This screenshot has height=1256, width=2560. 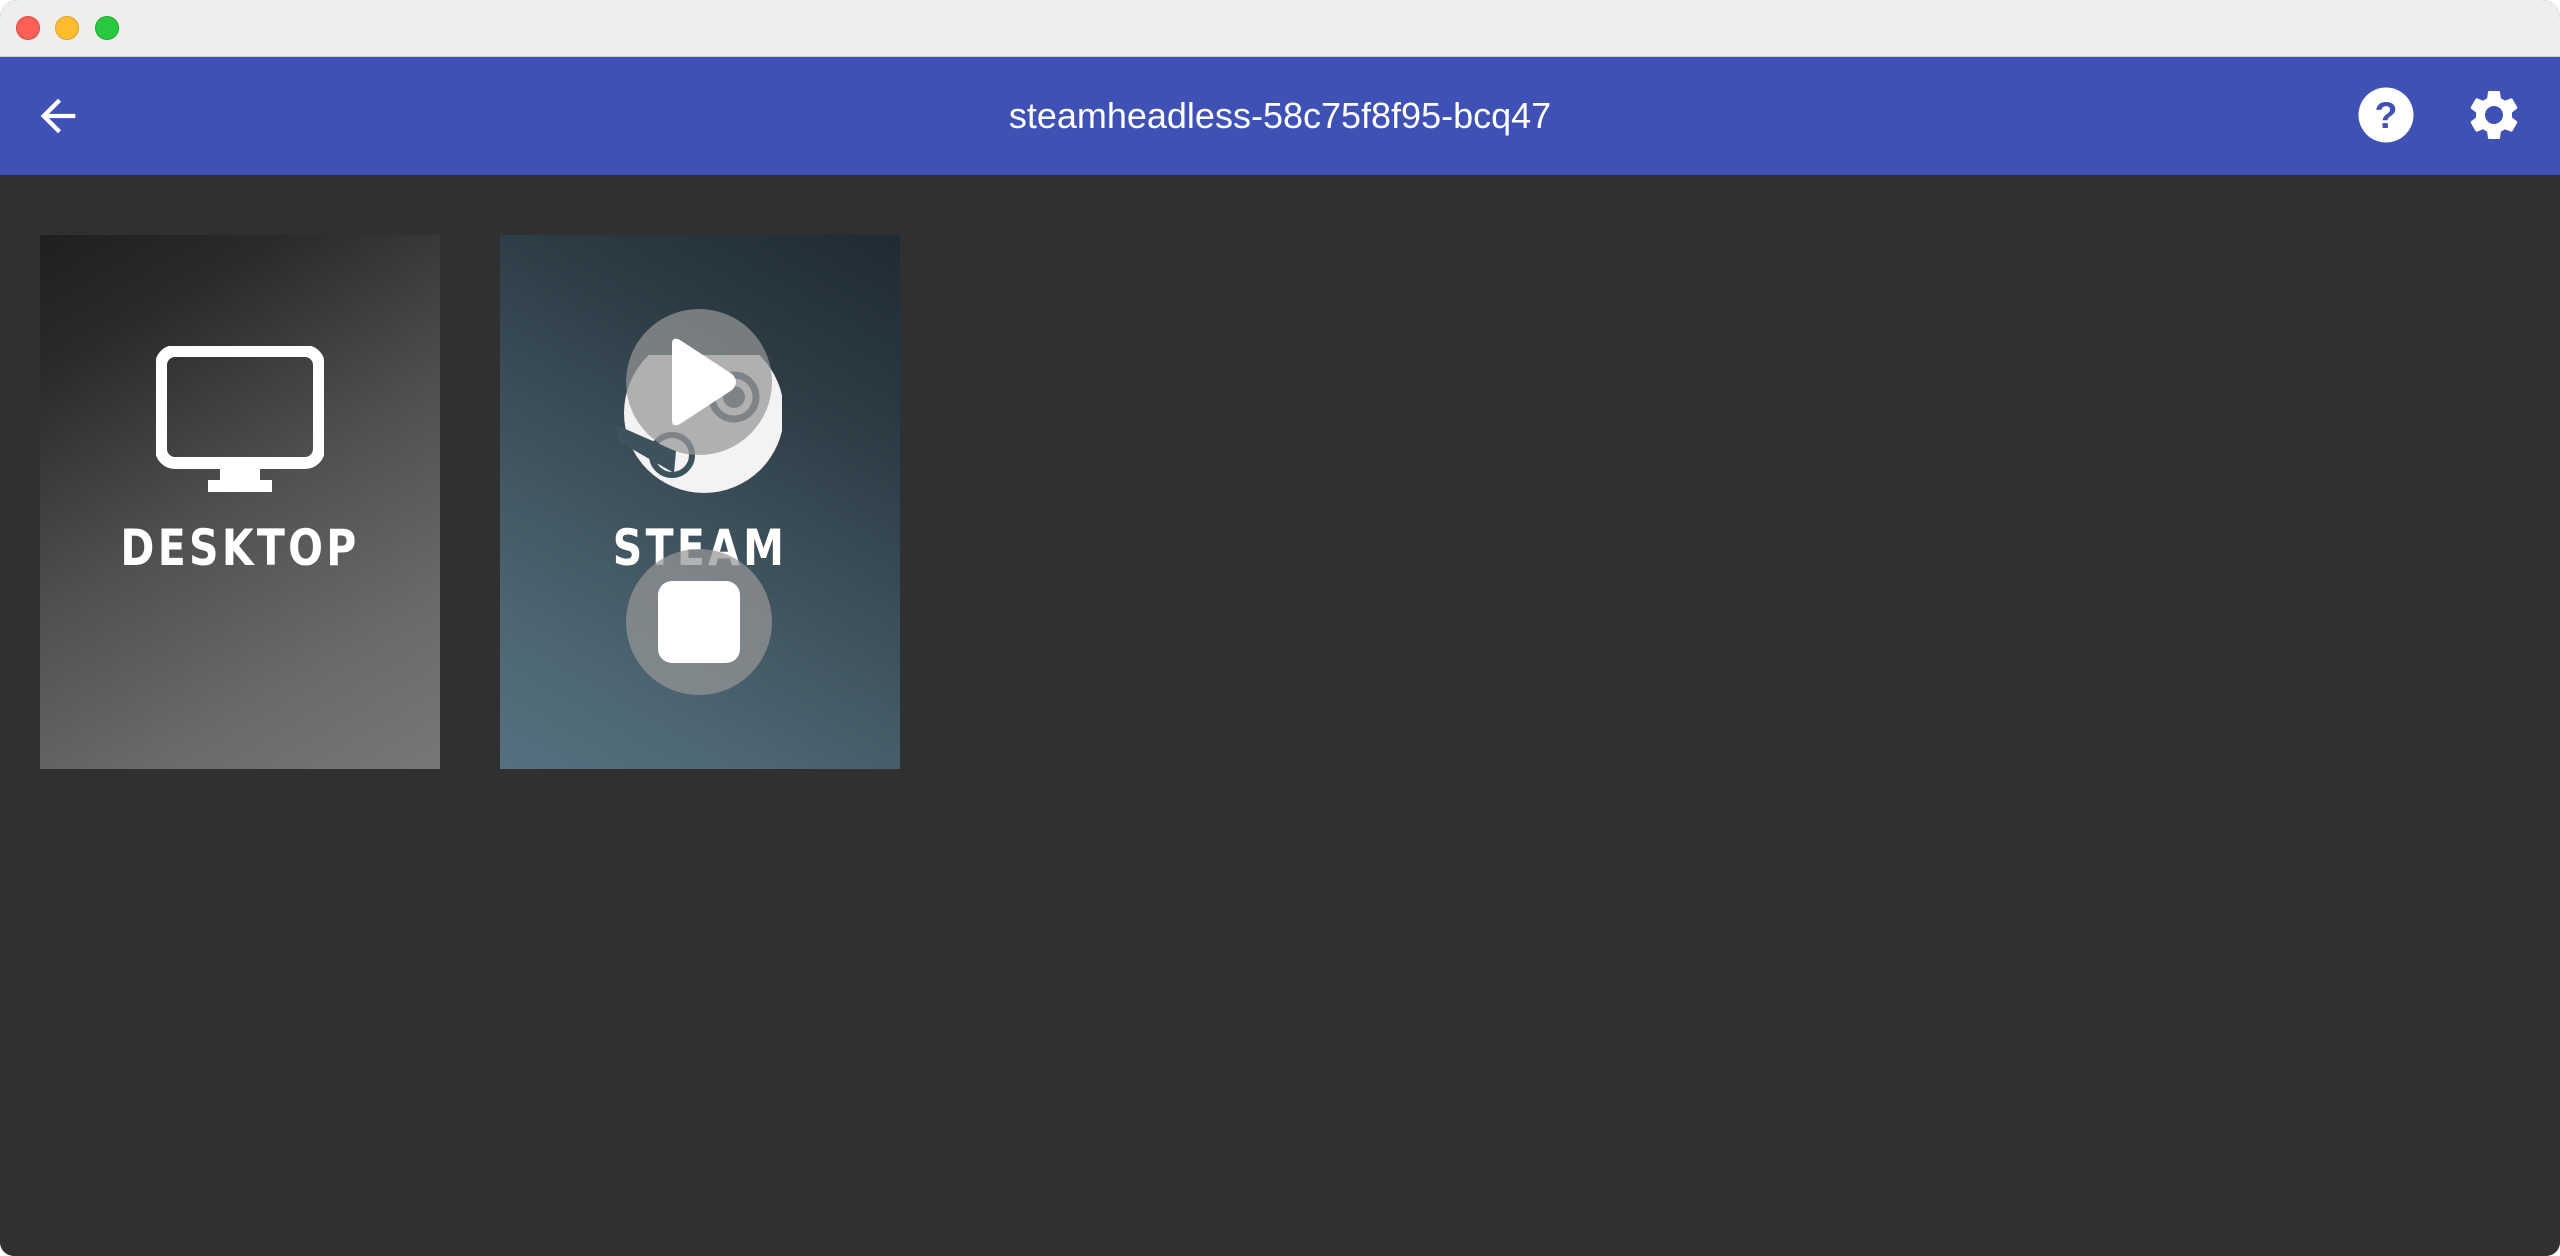 What do you see at coordinates (240, 502) in the screenshot?
I see `app-card-desktop` at bounding box center [240, 502].